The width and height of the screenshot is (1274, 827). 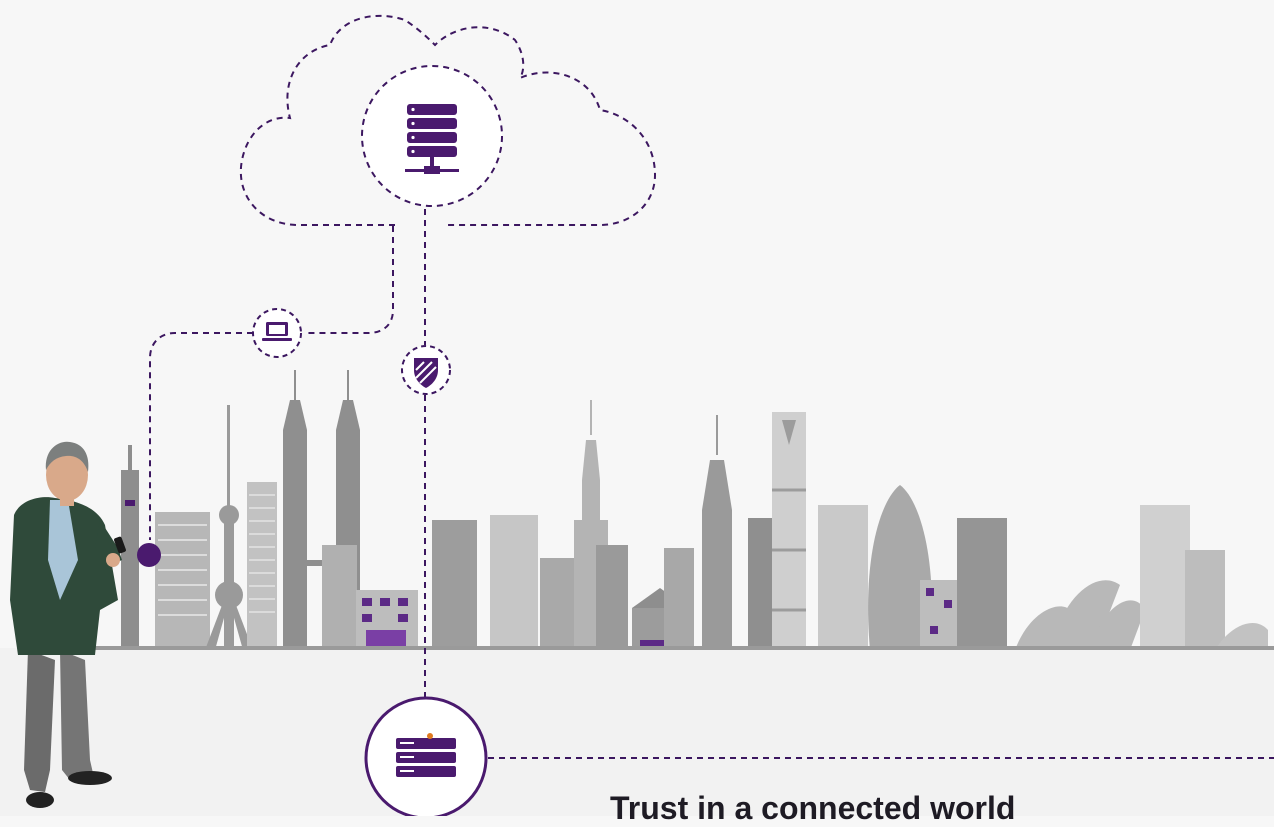 What do you see at coordinates (432, 136) in the screenshot?
I see `server-node` at bounding box center [432, 136].